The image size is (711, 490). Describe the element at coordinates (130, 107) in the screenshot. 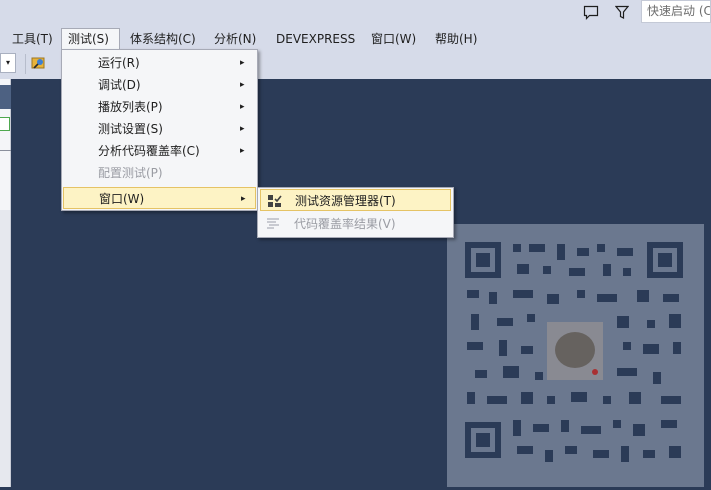

I see `menu-item-label: 播放列表(P)` at that location.